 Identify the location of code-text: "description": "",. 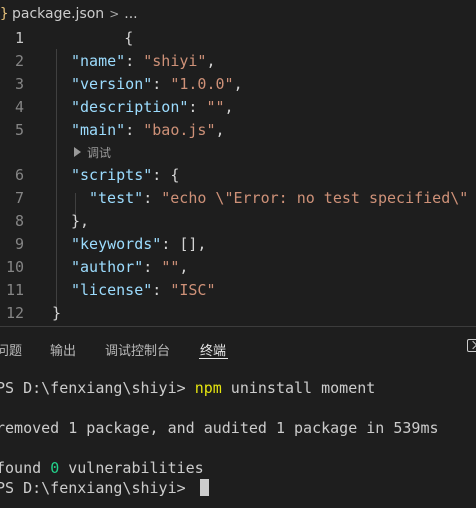
(152, 106).